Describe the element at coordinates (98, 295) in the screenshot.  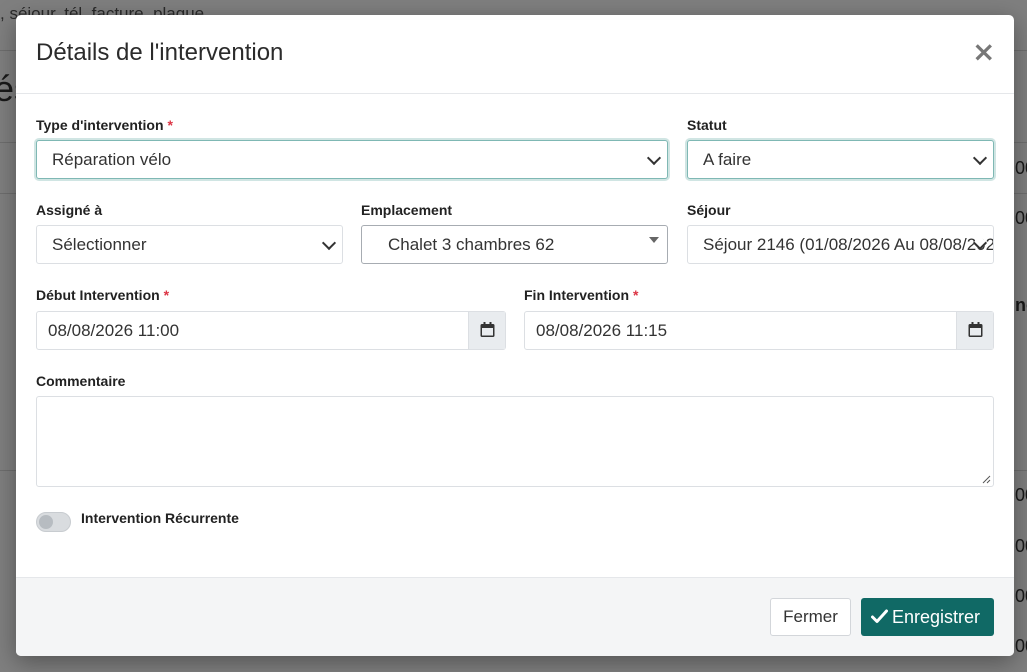
I see `debut-label-text: Début Intervention` at that location.